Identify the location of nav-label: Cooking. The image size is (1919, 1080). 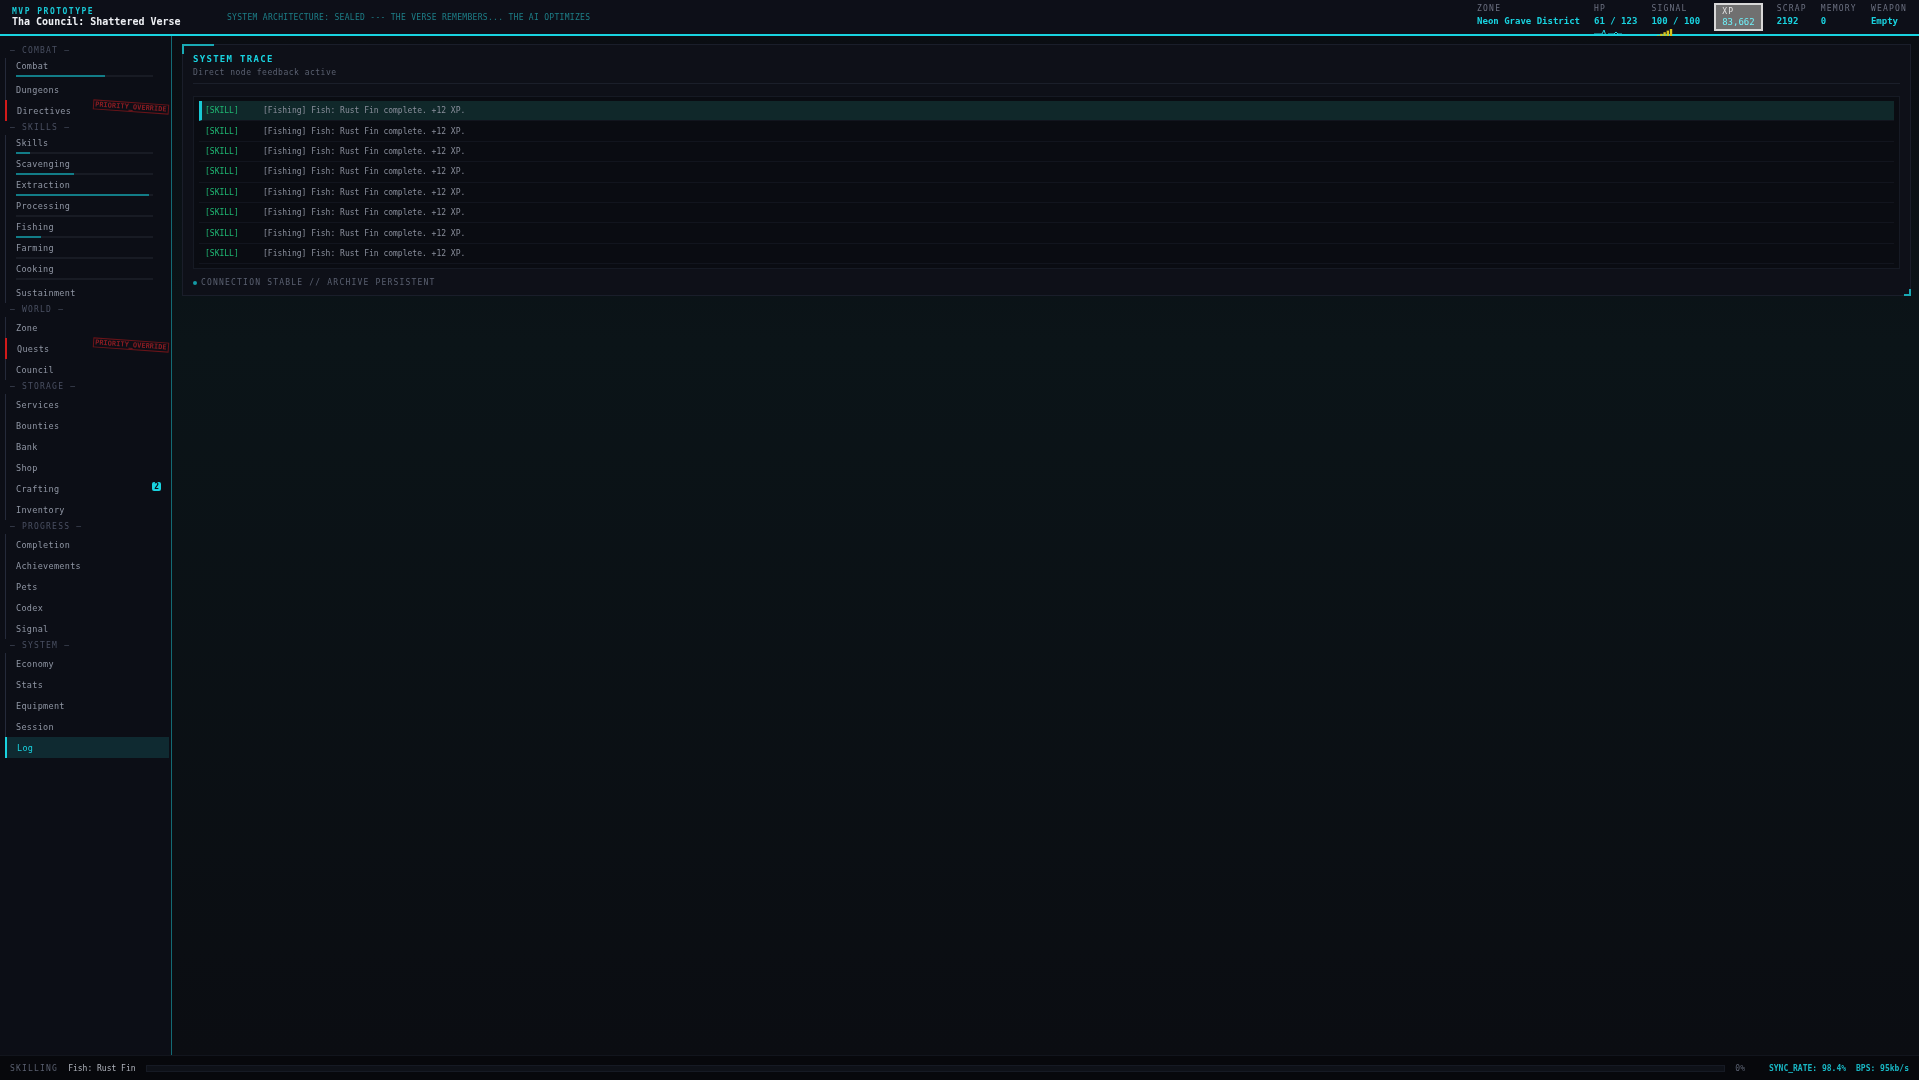
(35, 268).